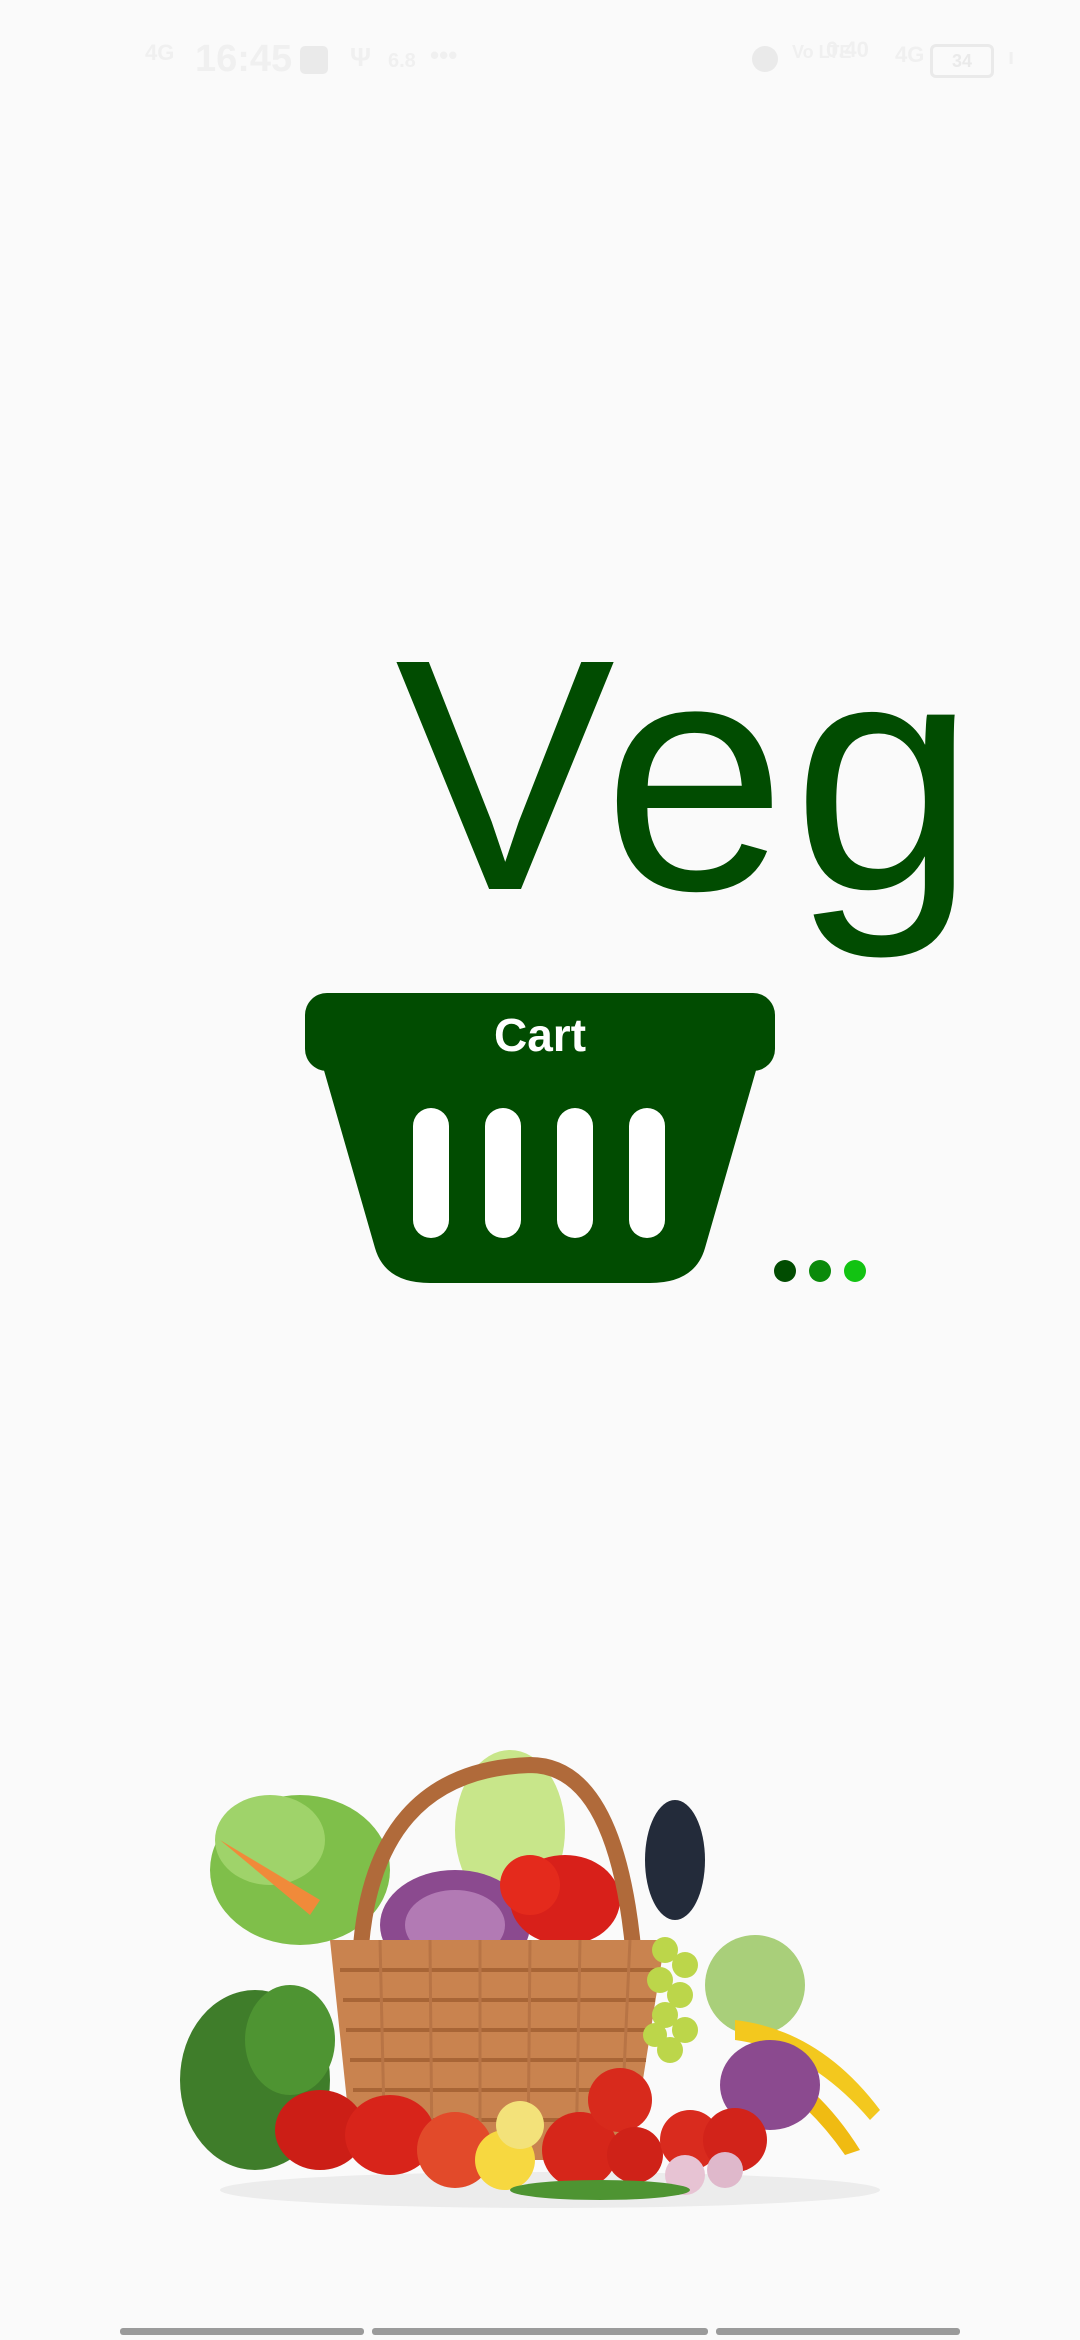  I want to click on loading-indicator, so click(824, 1272).